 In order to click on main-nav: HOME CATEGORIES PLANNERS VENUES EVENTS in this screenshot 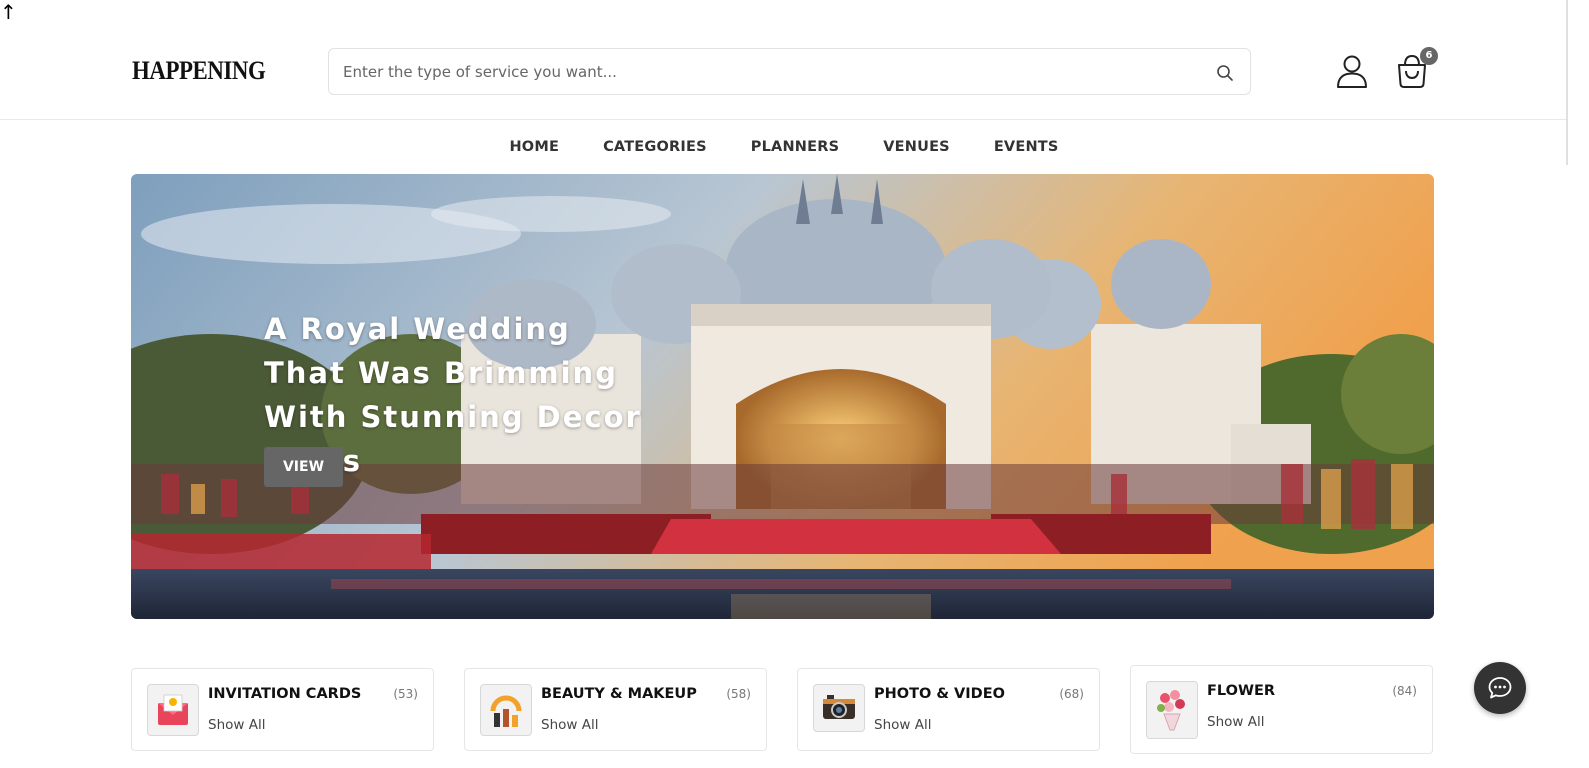, I will do `click(784, 147)`.